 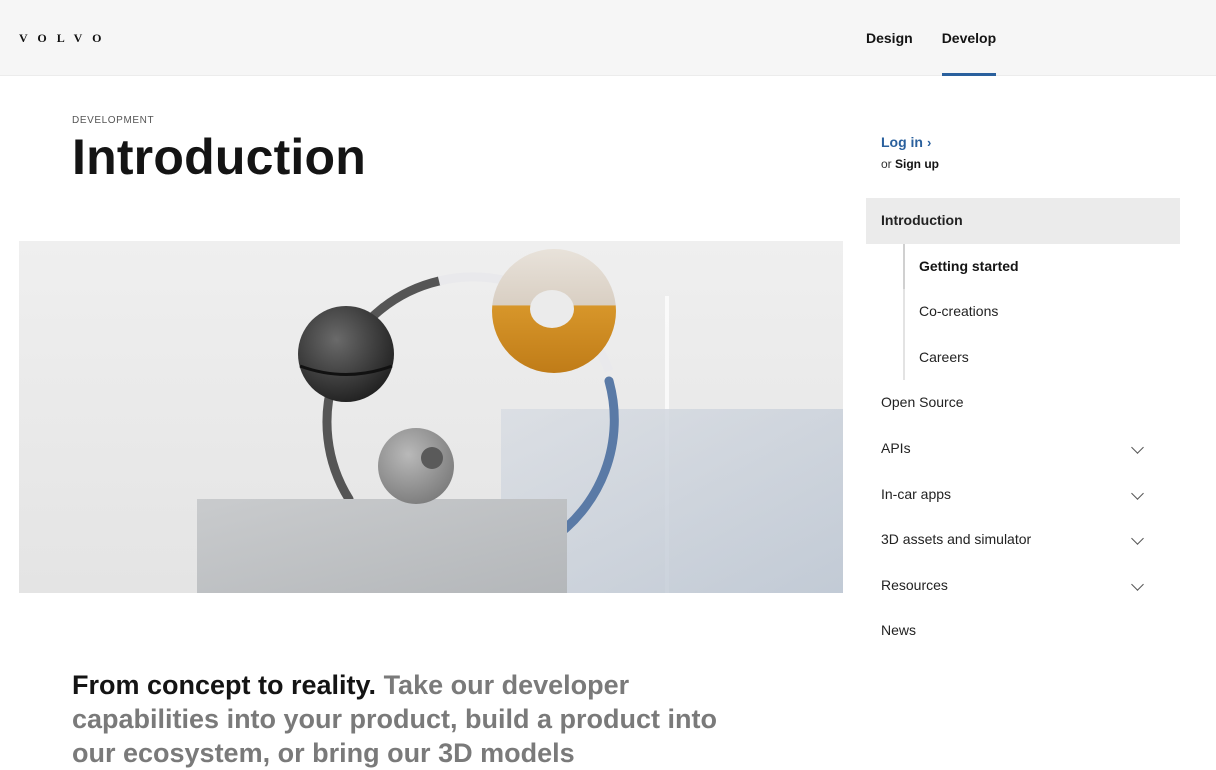 What do you see at coordinates (889, 38) in the screenshot?
I see `nav-design: Design` at bounding box center [889, 38].